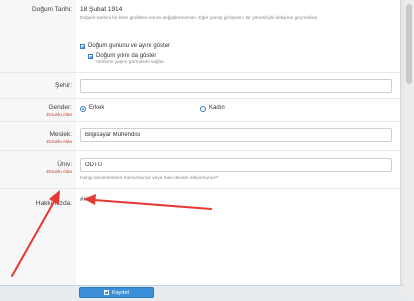 This screenshot has width=414, height=301. What do you see at coordinates (106, 292) in the screenshot?
I see `floppy-disk-icon` at bounding box center [106, 292].